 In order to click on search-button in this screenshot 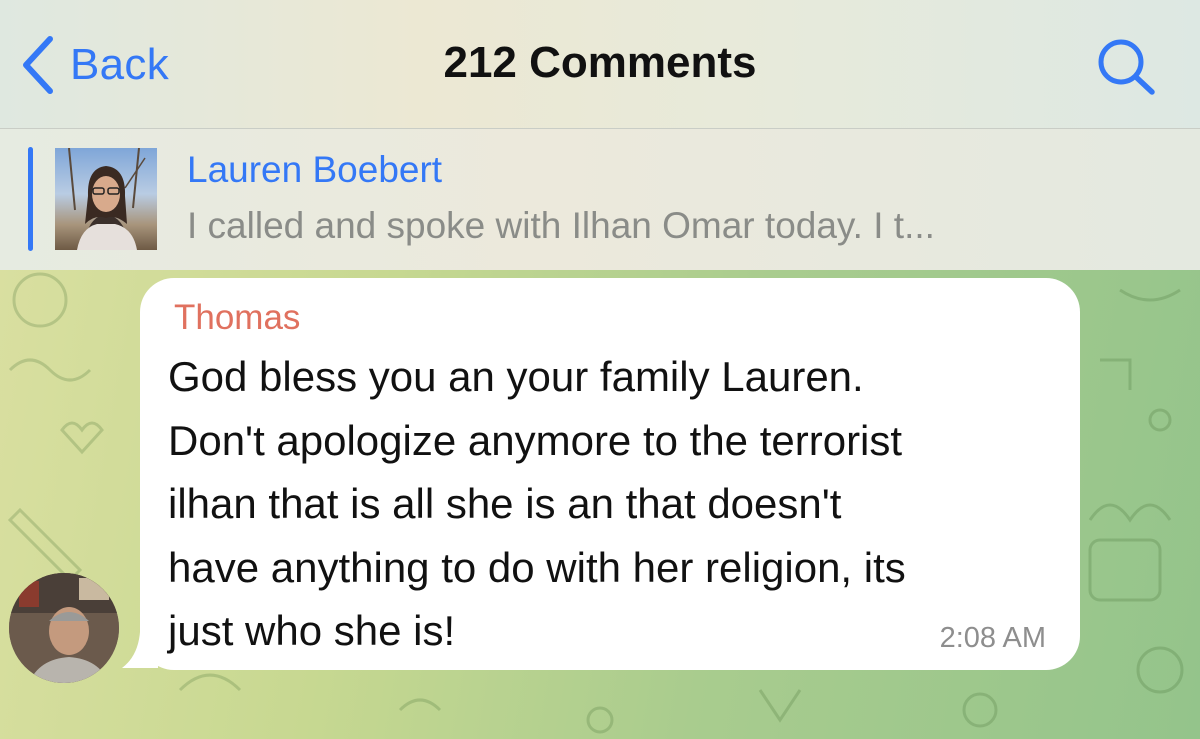, I will do `click(1126, 67)`.